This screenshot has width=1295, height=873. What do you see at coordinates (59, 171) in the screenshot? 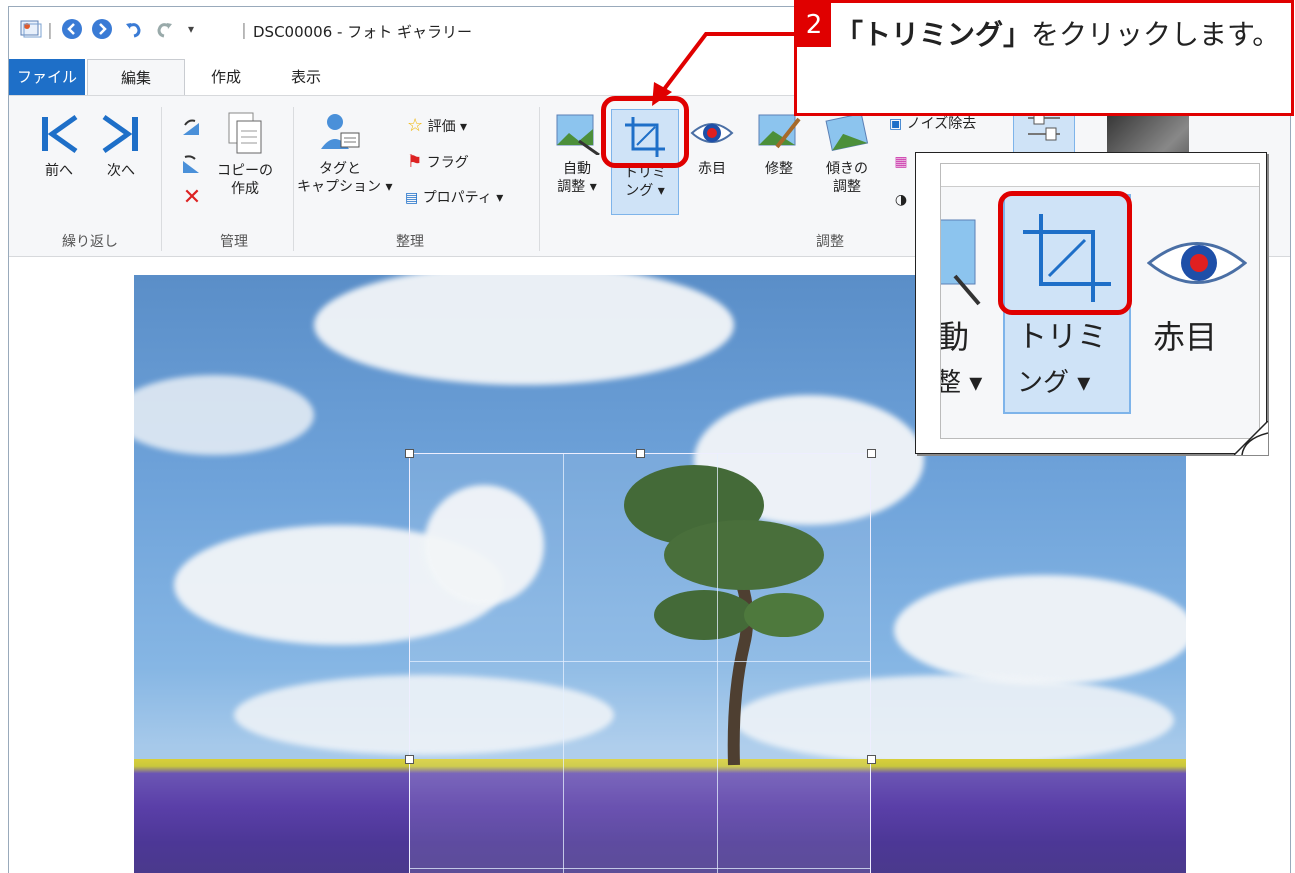
I see `prev-label: 前へ` at bounding box center [59, 171].